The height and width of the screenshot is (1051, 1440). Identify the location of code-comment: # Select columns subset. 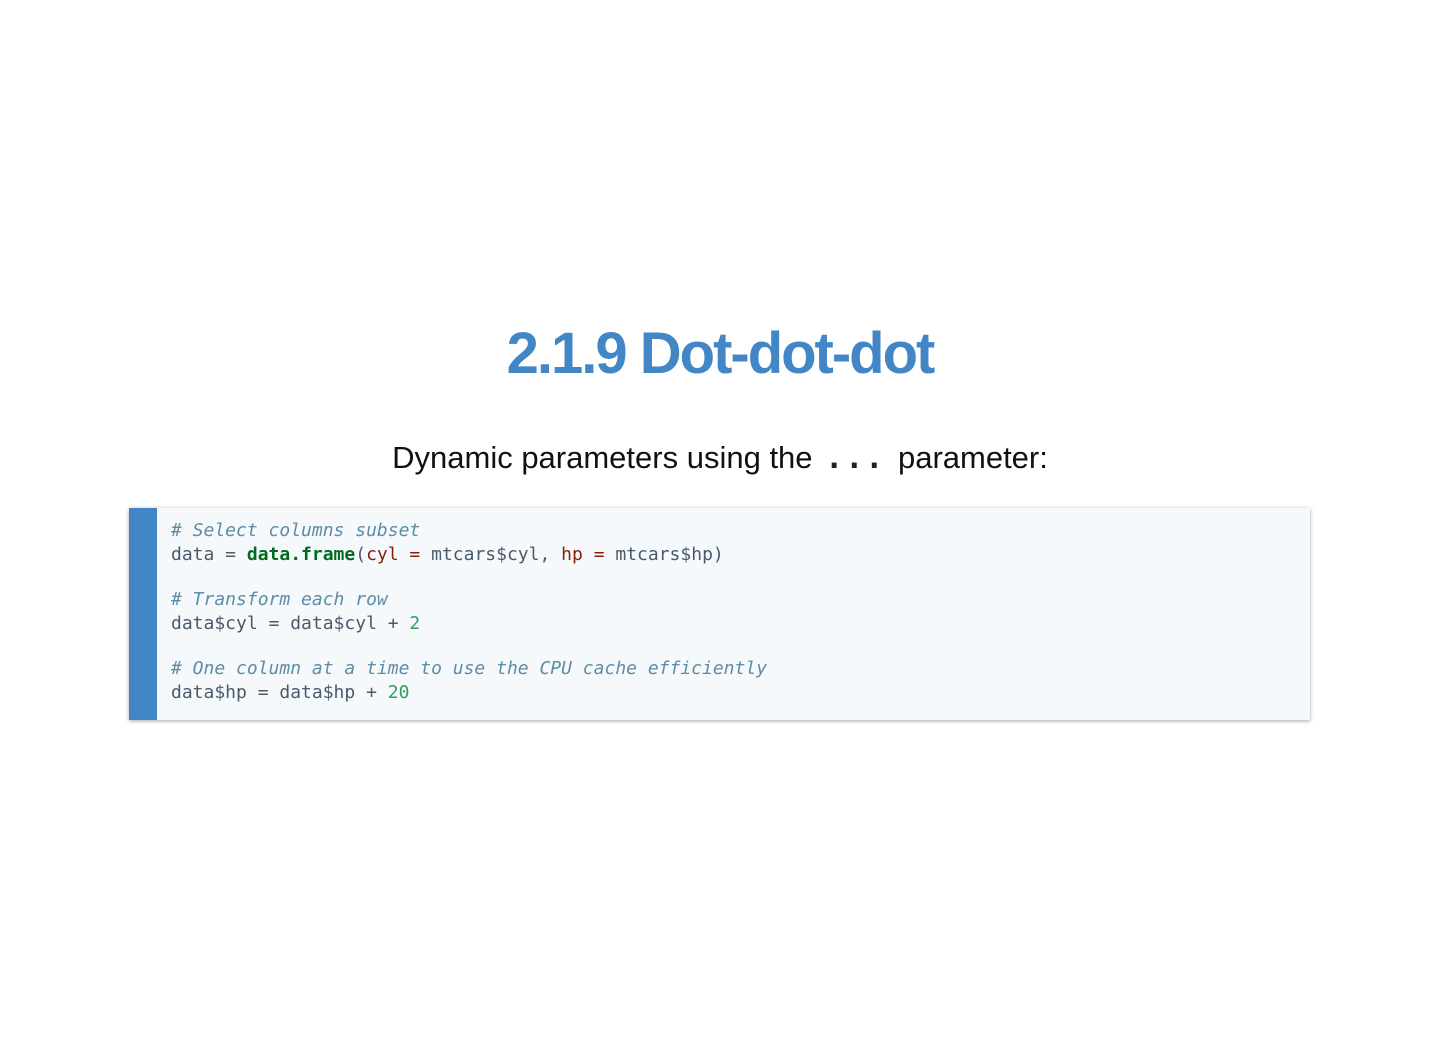
(296, 530).